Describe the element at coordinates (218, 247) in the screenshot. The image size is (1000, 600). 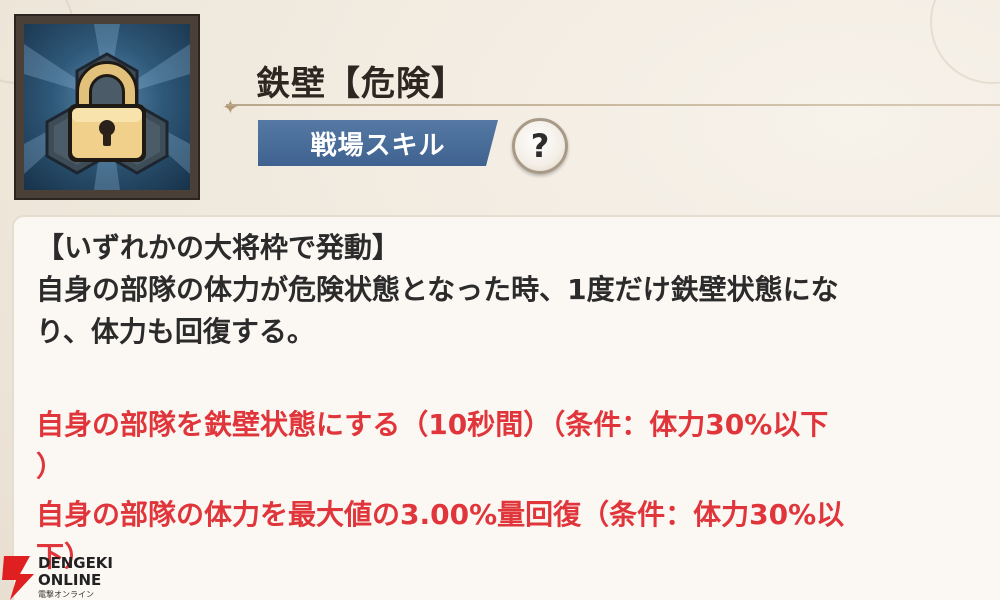
I see `trigger-condition: 【いずれかの大将枠で発動】` at that location.